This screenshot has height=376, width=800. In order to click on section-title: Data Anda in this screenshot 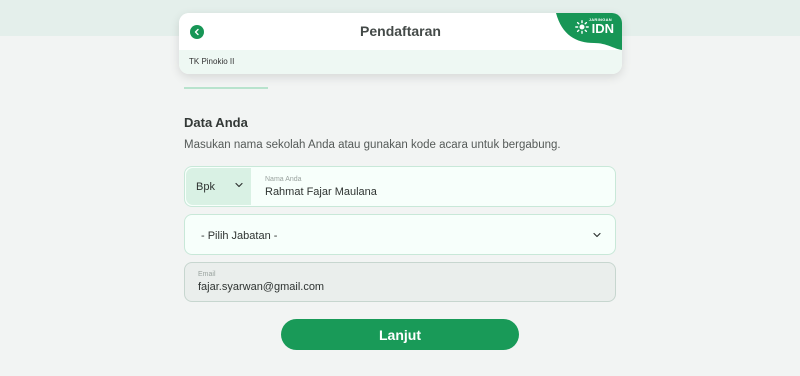, I will do `click(216, 122)`.